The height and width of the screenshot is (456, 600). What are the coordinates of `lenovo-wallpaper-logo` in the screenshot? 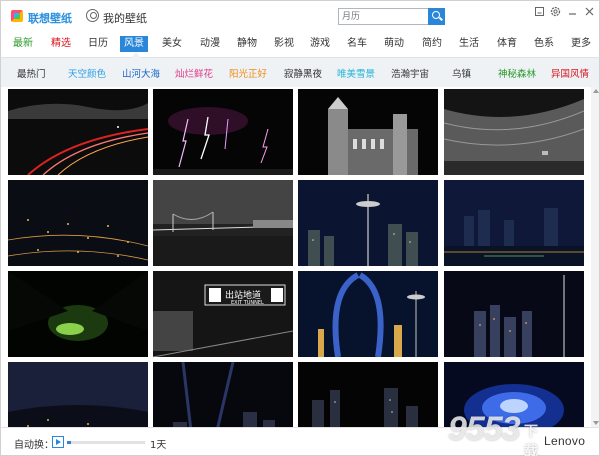 It's located at (17, 16).